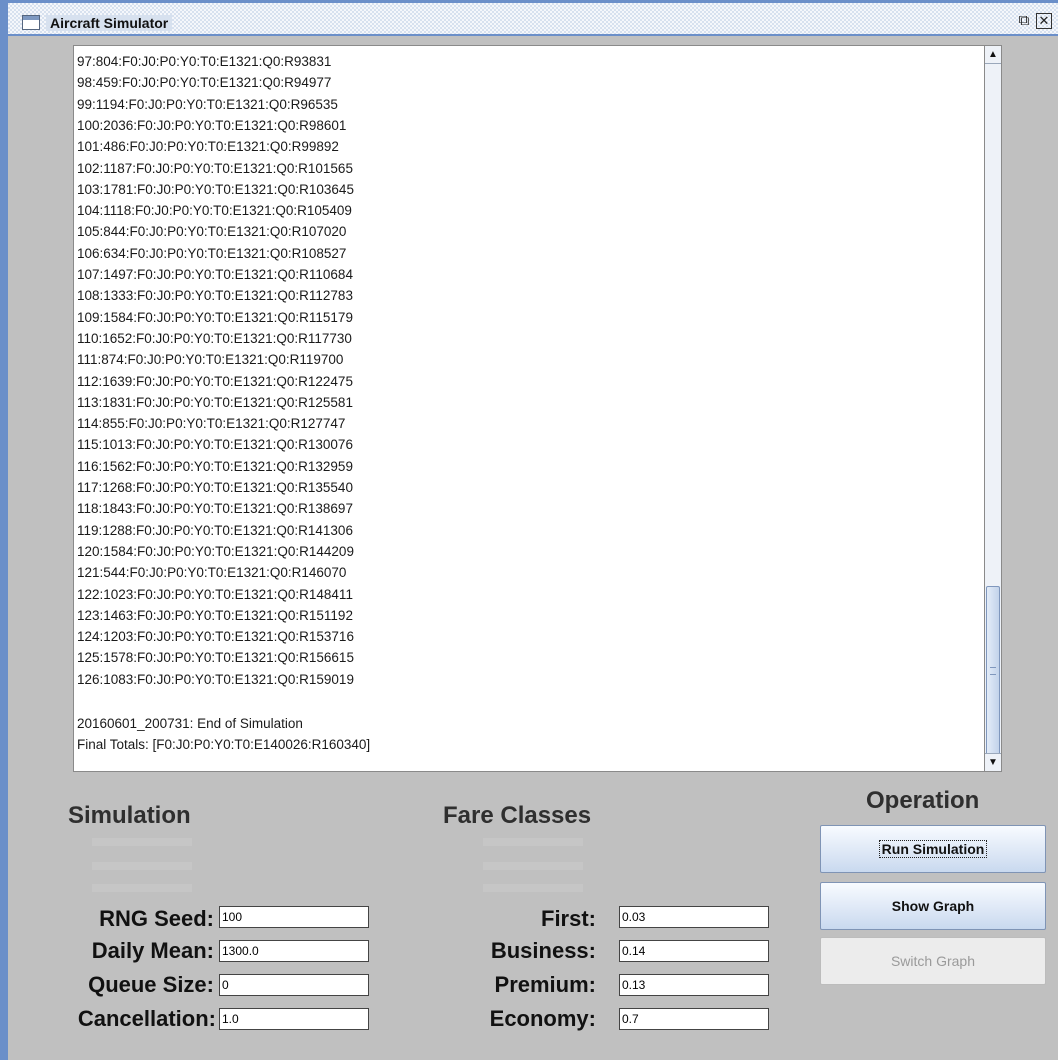 This screenshot has height=1060, width=1058. What do you see at coordinates (215, 530) in the screenshot?
I see `log-line: 119:1288:F0:J0:P0:Y0:T0:E1321:Q0:R141306` at bounding box center [215, 530].